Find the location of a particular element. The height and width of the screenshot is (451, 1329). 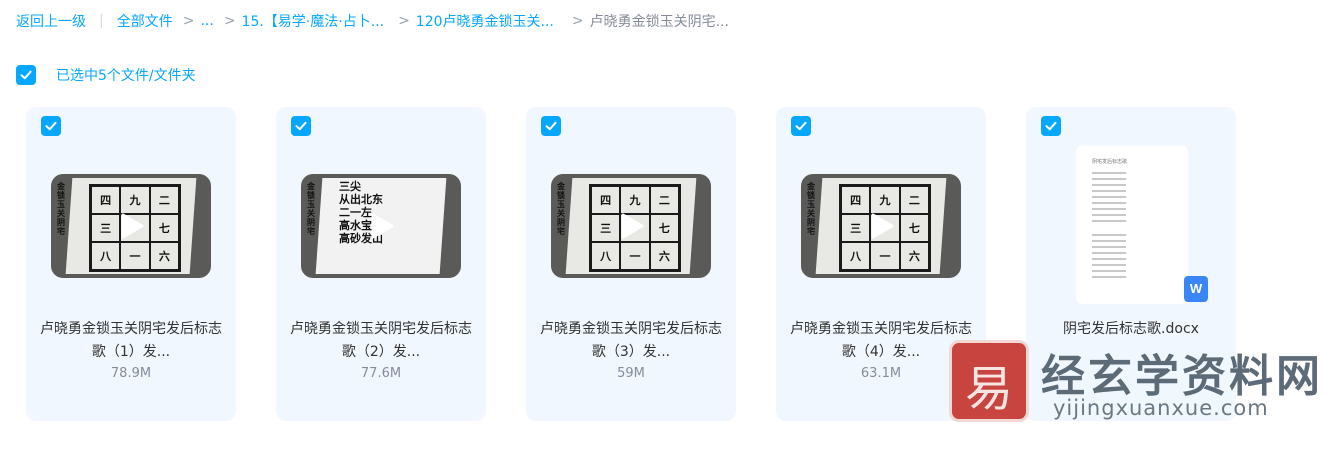

word-doc-icon: W is located at coordinates (1196, 289).